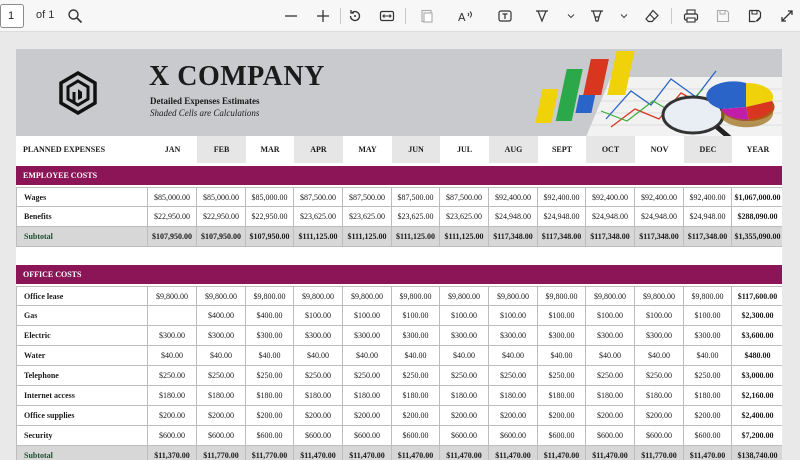  Describe the element at coordinates (82, 217) in the screenshot. I see `row-label: Benefits` at that location.